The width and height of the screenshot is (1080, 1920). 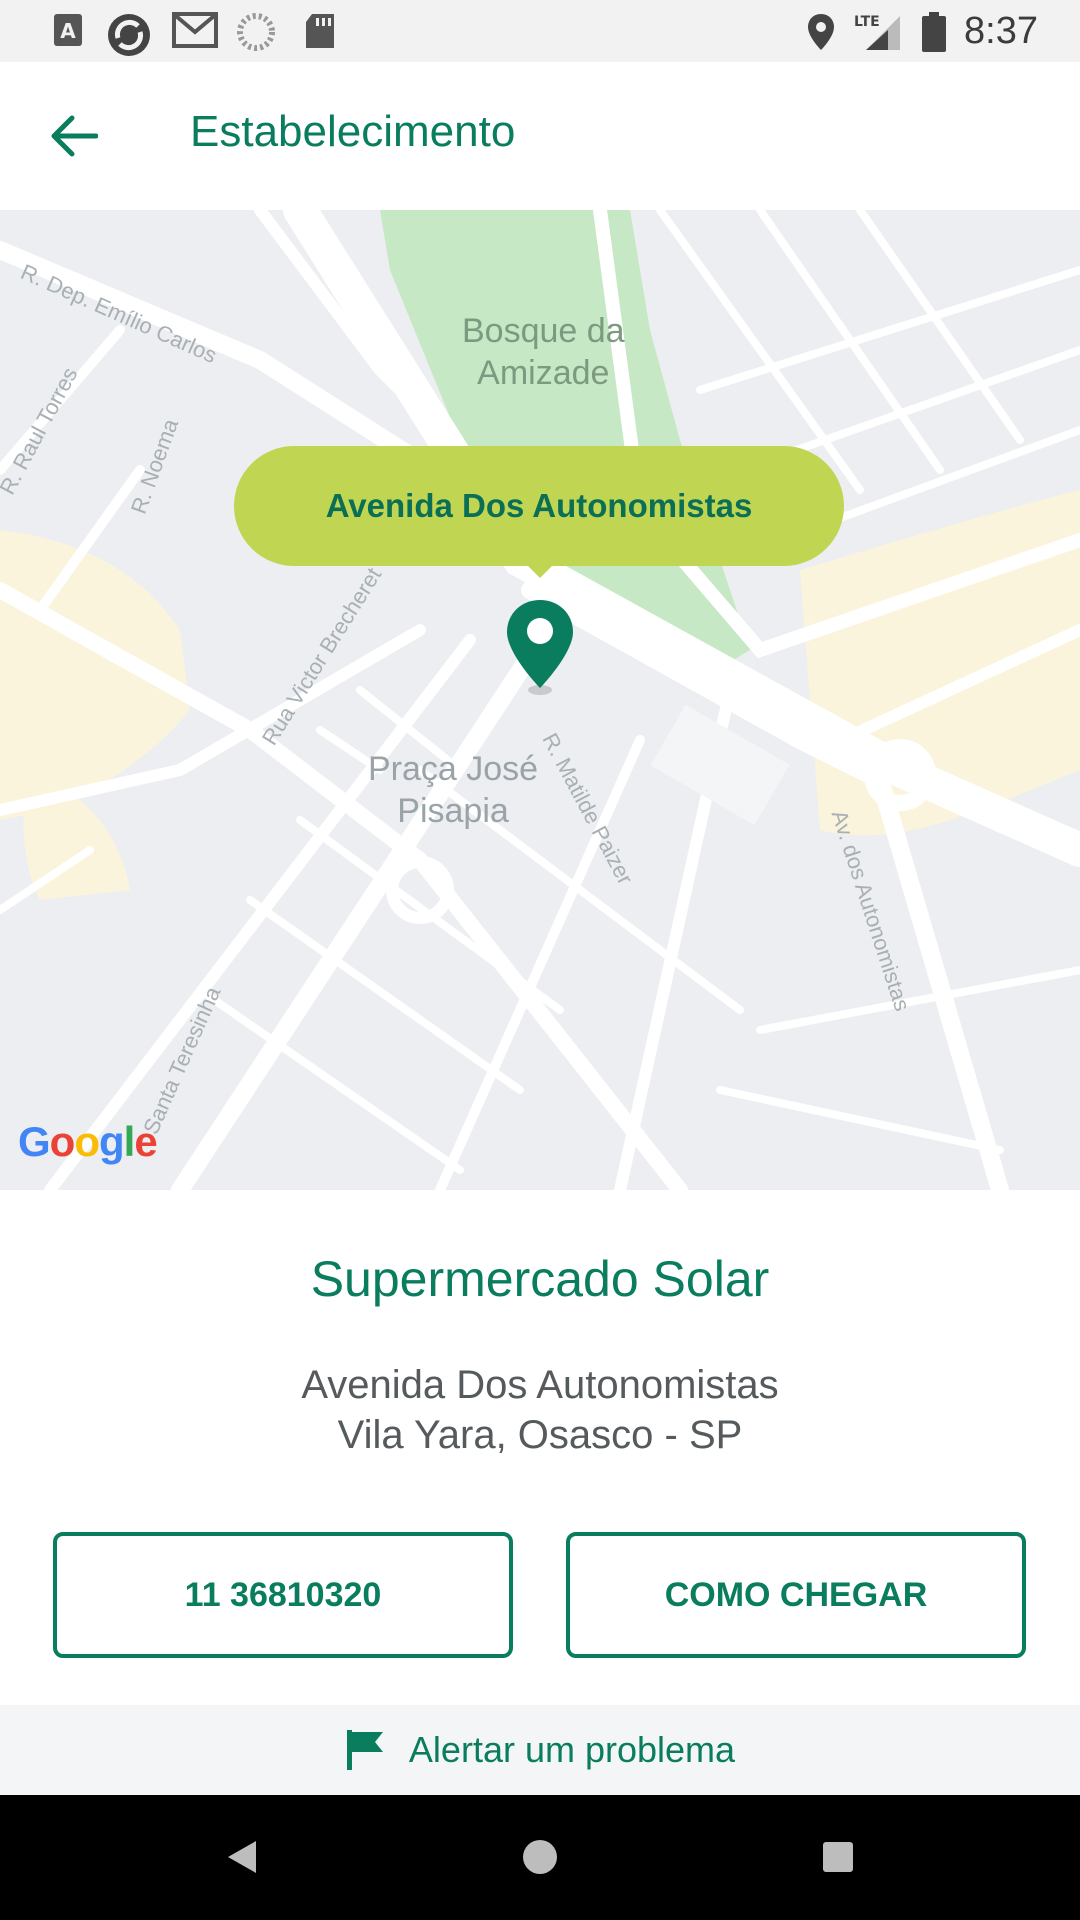 I want to click on system-nav-bar, so click(x=540, y=1857).